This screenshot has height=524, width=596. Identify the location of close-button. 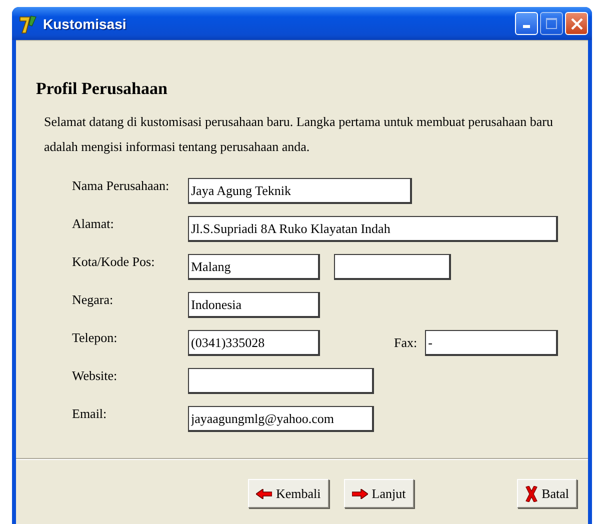
(576, 23).